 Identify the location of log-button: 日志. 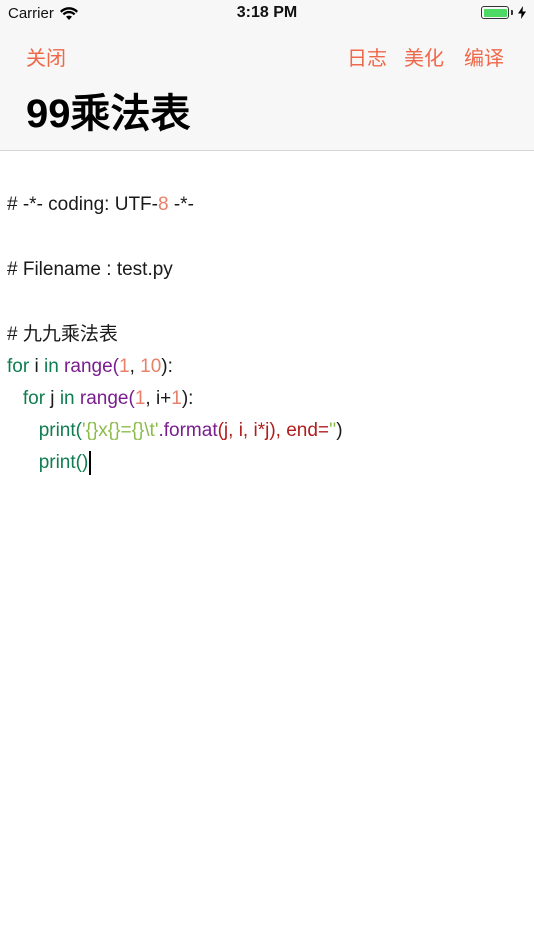
(367, 56).